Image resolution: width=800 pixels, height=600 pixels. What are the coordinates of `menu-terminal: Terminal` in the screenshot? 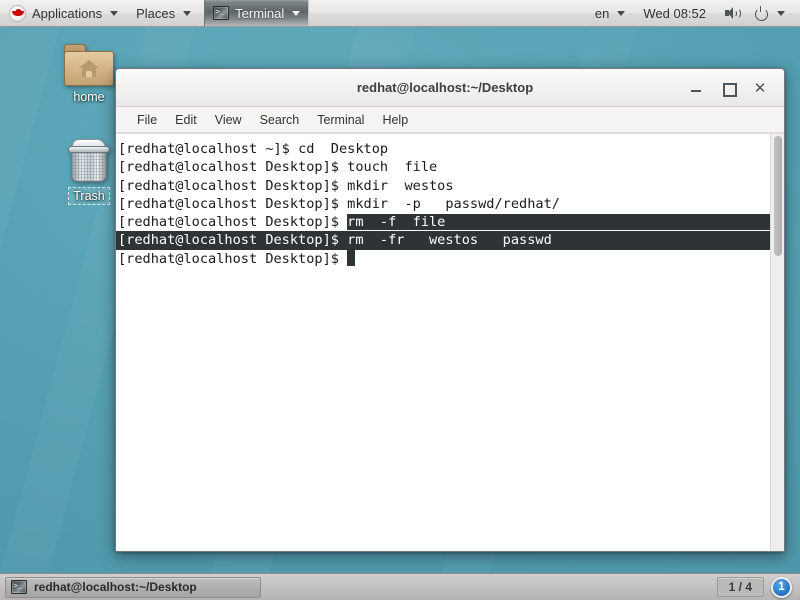 It's located at (340, 120).